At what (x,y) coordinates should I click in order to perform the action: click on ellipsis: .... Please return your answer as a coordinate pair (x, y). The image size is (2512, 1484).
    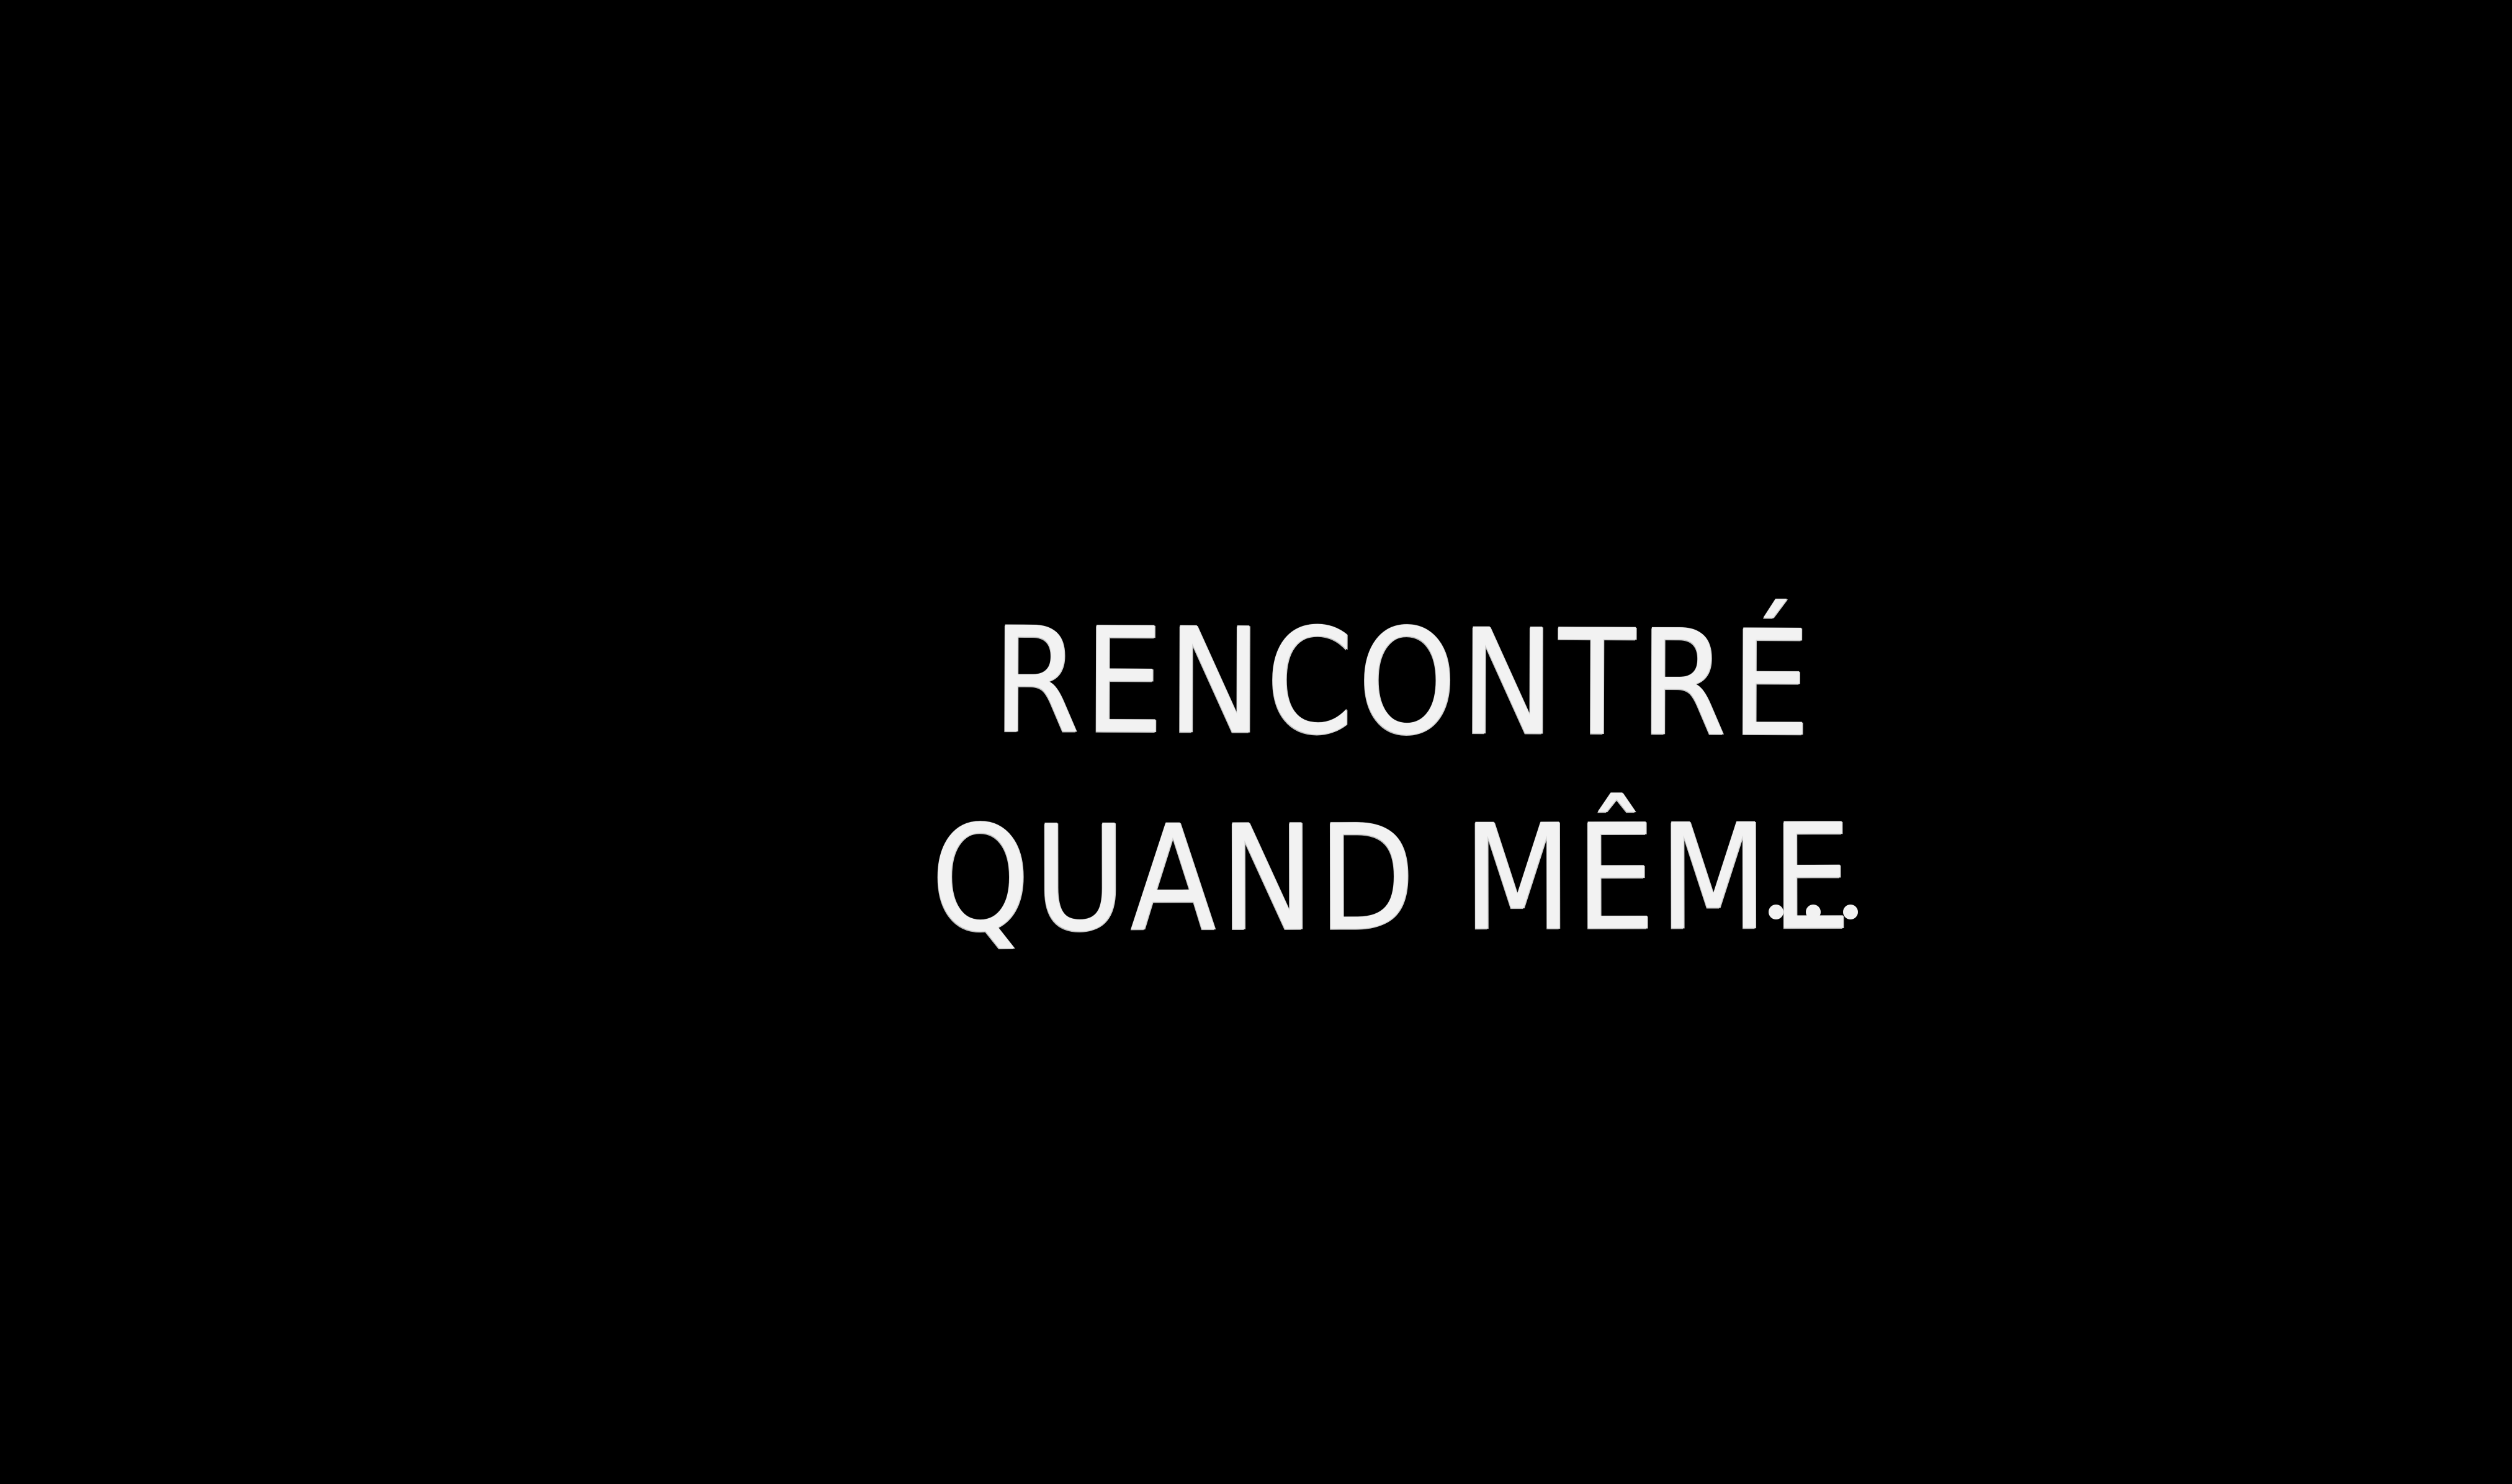
    Looking at the image, I should click on (1813, 912).